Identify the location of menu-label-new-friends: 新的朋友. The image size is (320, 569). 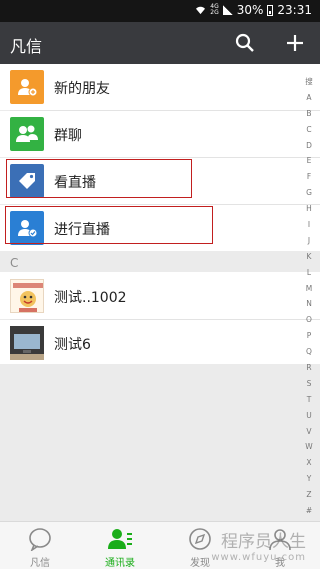
(82, 89).